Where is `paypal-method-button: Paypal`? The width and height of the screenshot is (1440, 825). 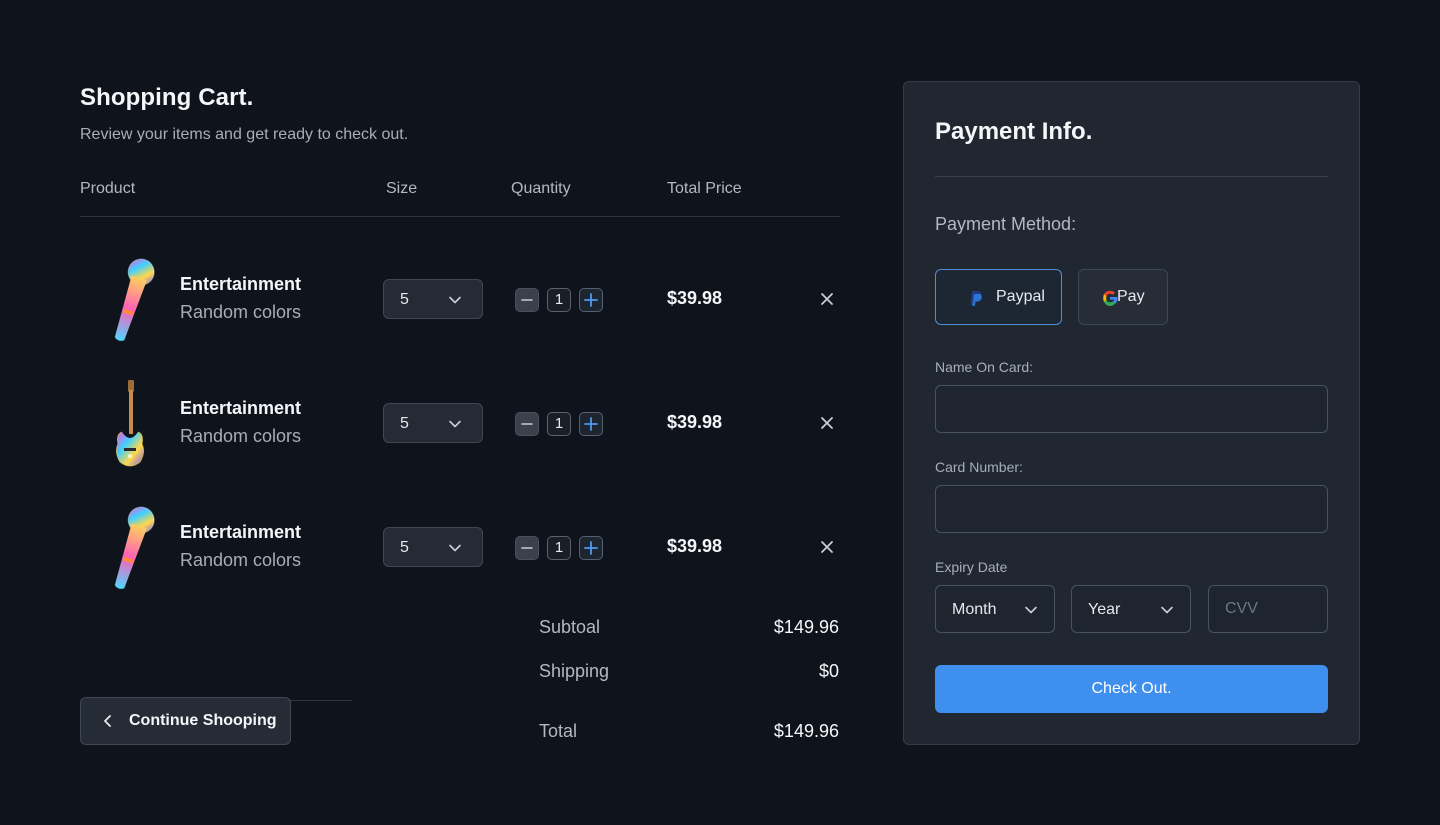
paypal-method-button: Paypal is located at coordinates (998, 297).